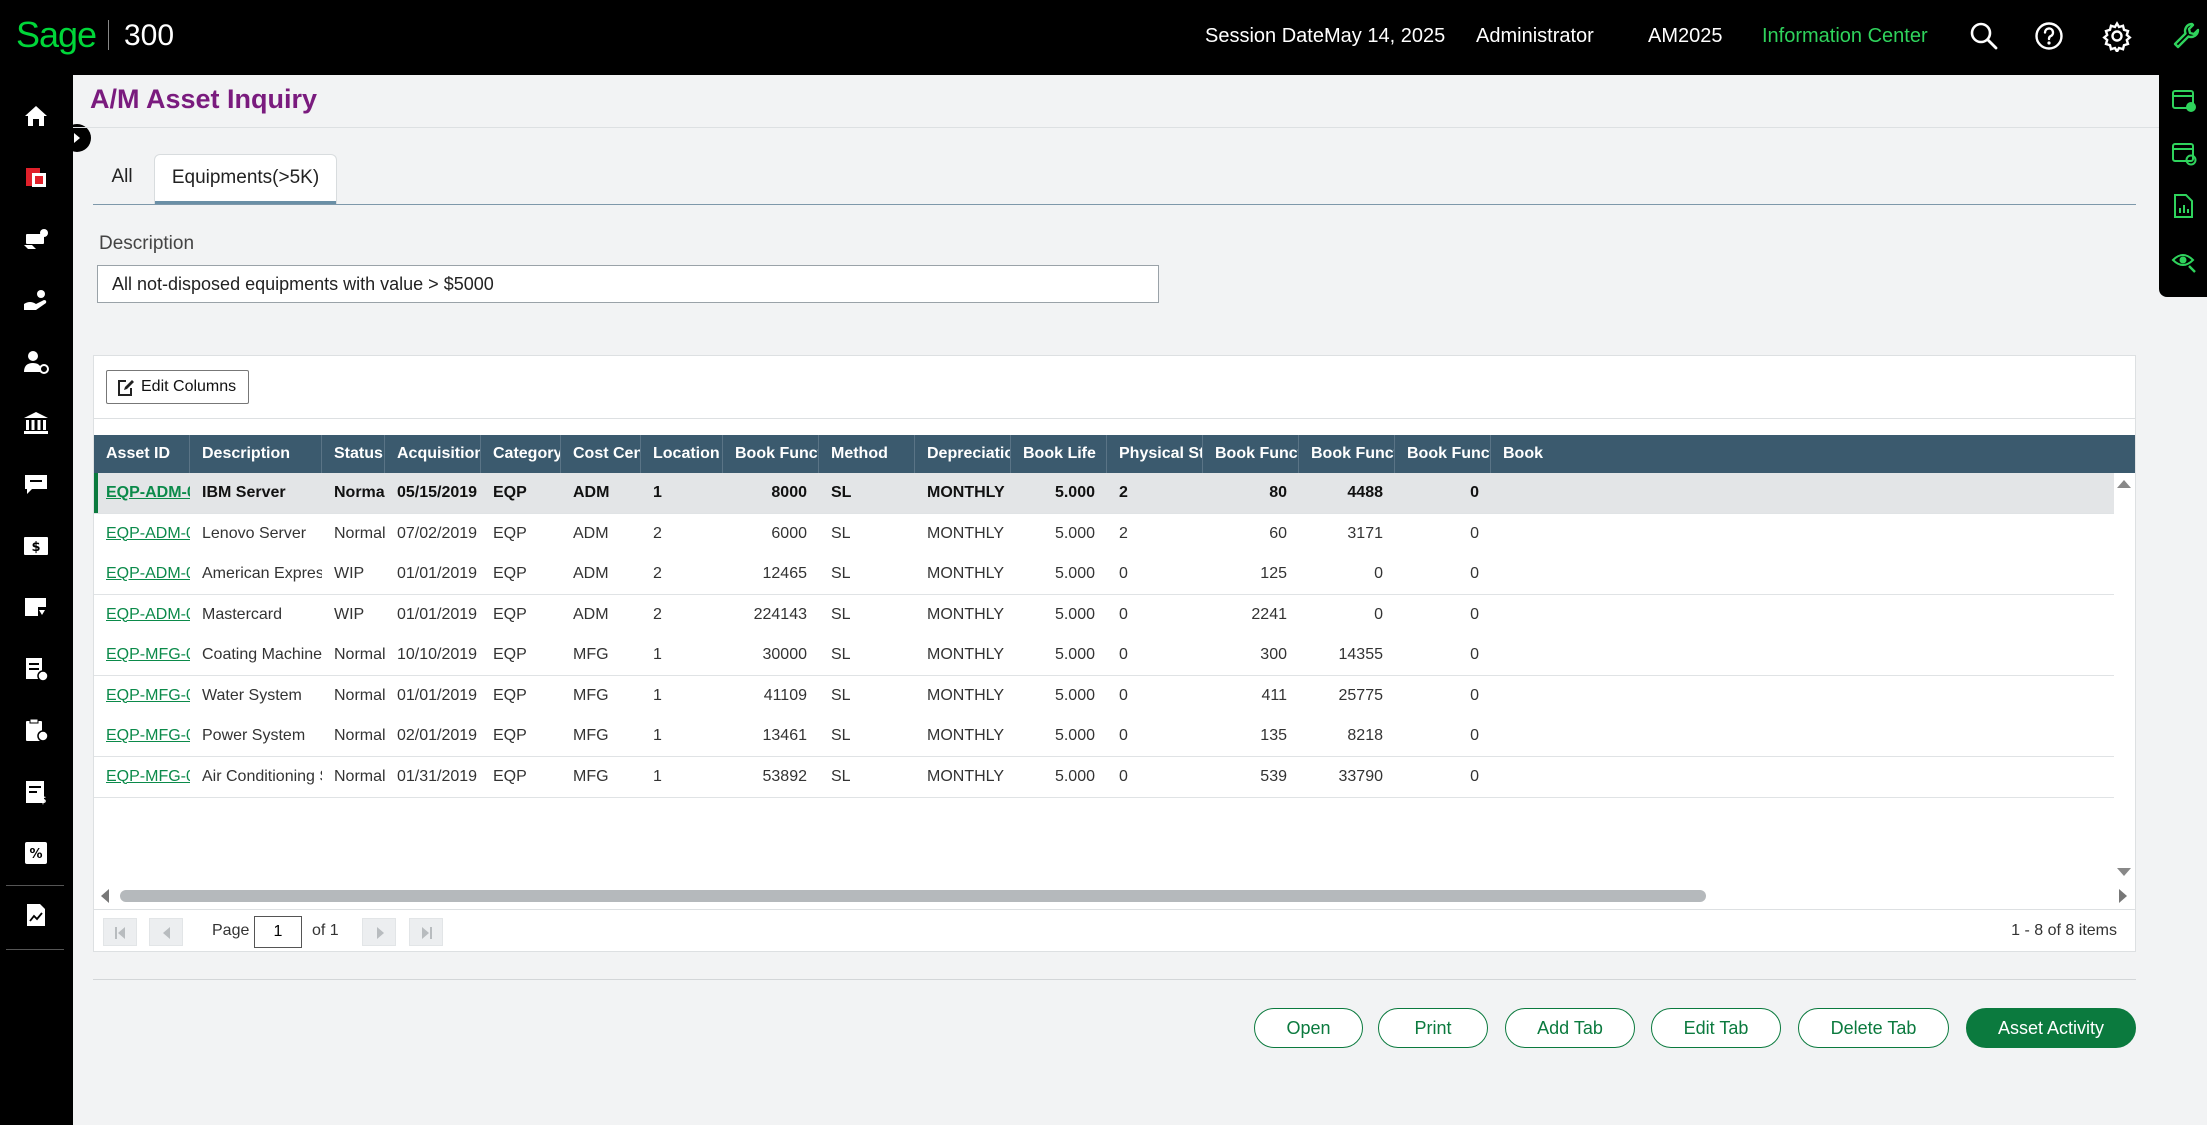 The height and width of the screenshot is (1125, 2207). Describe the element at coordinates (2184, 100) in the screenshot. I see `window-info-icon` at that location.